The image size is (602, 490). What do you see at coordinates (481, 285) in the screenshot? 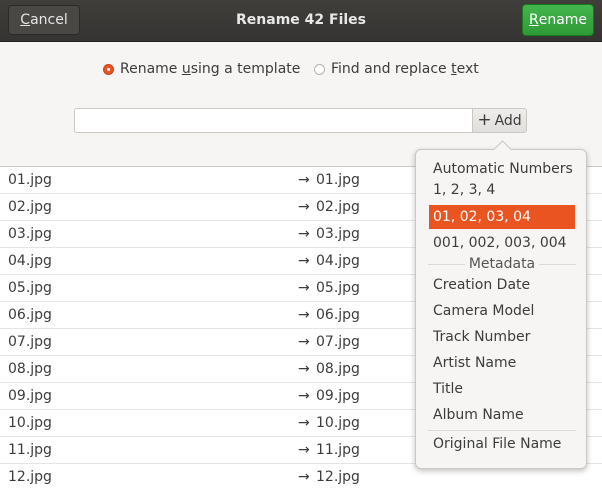
I see `menu-item-creation-date: Creation Date` at bounding box center [481, 285].